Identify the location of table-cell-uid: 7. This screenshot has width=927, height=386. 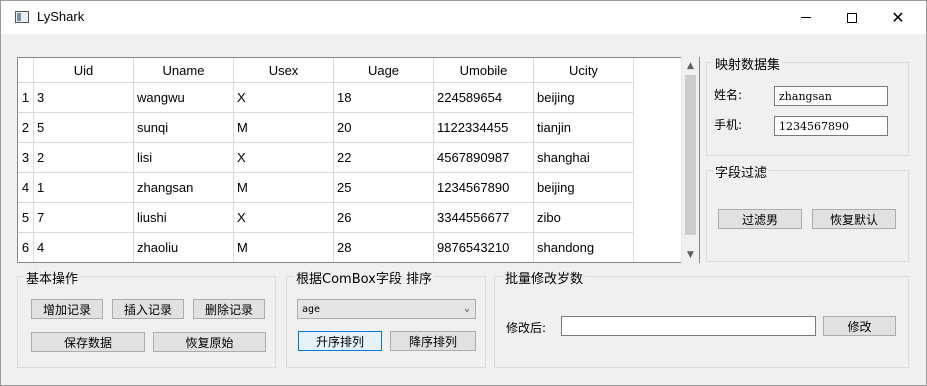
(84, 218).